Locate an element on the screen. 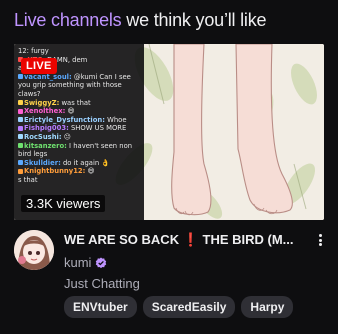 This screenshot has height=334, width=338. exclamation-icon: ❗ is located at coordinates (190, 239).